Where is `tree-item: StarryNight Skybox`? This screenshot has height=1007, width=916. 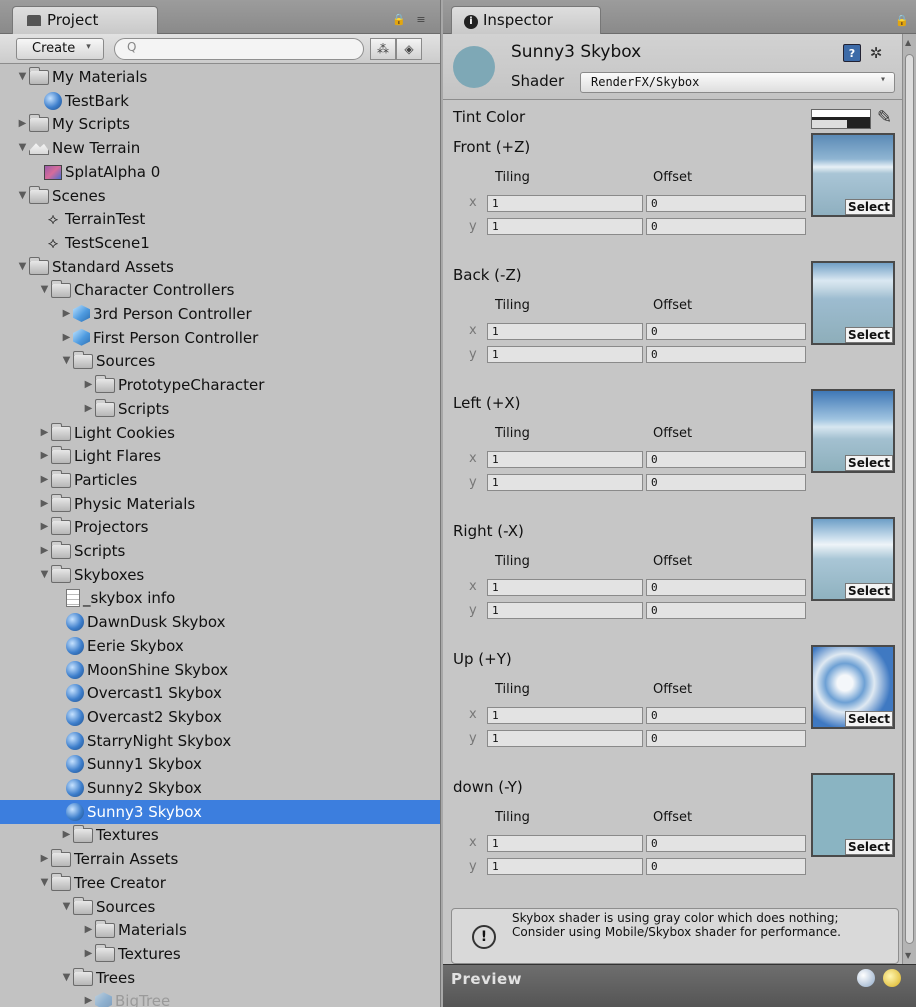
tree-item: StarryNight Skybox is located at coordinates (220, 741).